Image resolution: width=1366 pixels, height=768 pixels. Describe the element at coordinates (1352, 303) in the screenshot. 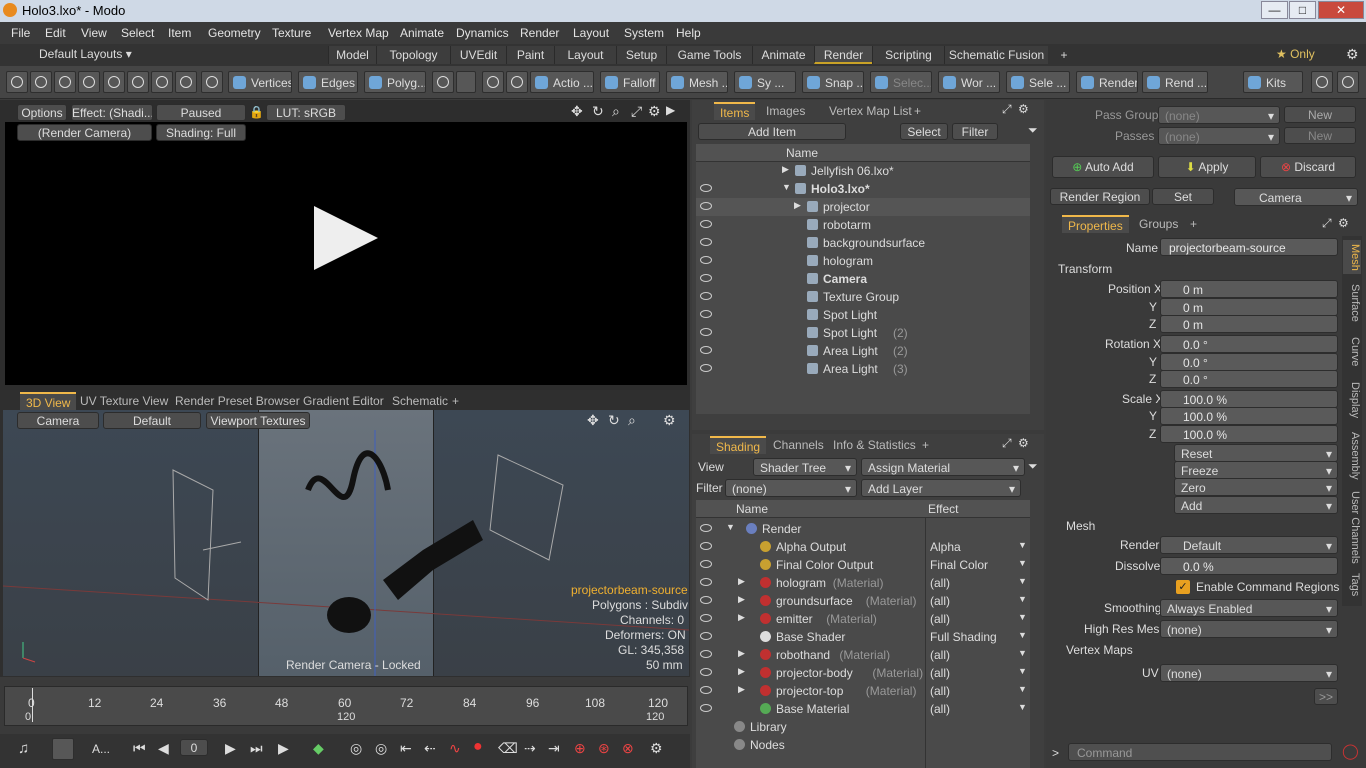

I see `side-tab-surface: Surface` at that location.